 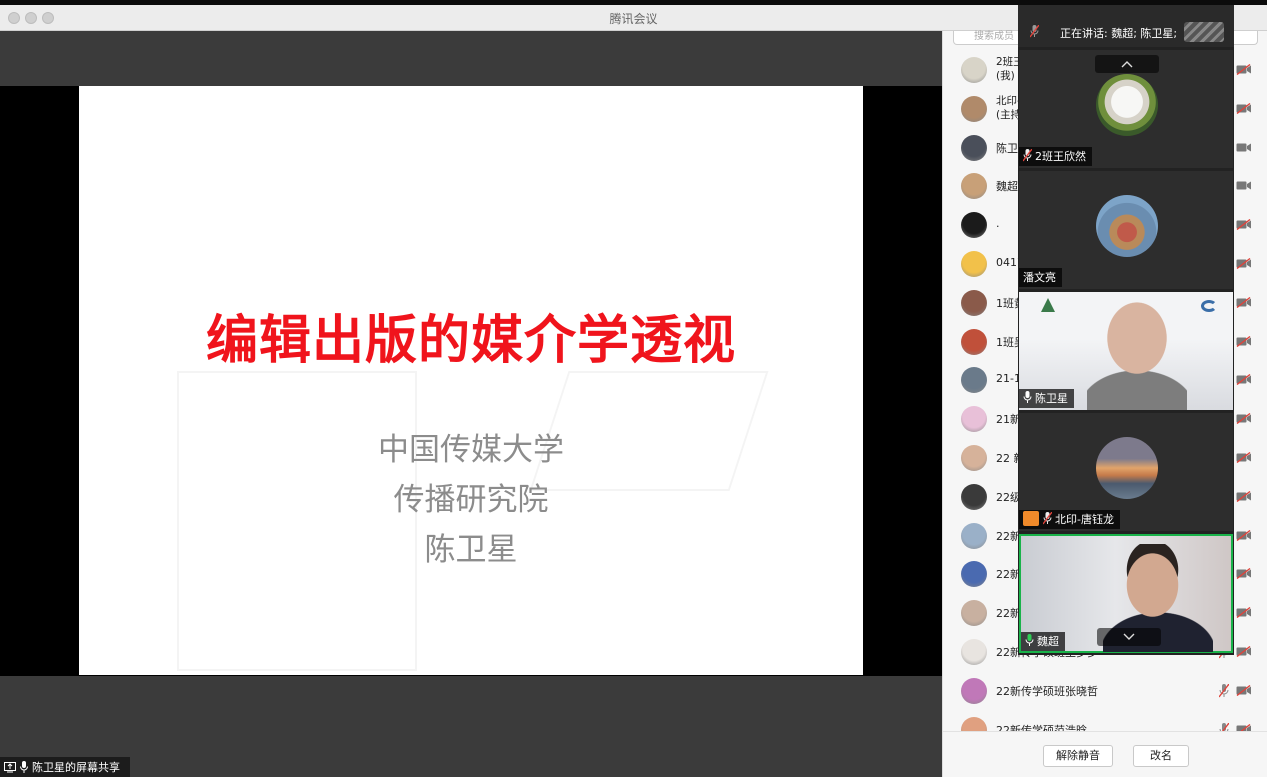 What do you see at coordinates (1029, 640) in the screenshot?
I see `mic-active-icon` at bounding box center [1029, 640].